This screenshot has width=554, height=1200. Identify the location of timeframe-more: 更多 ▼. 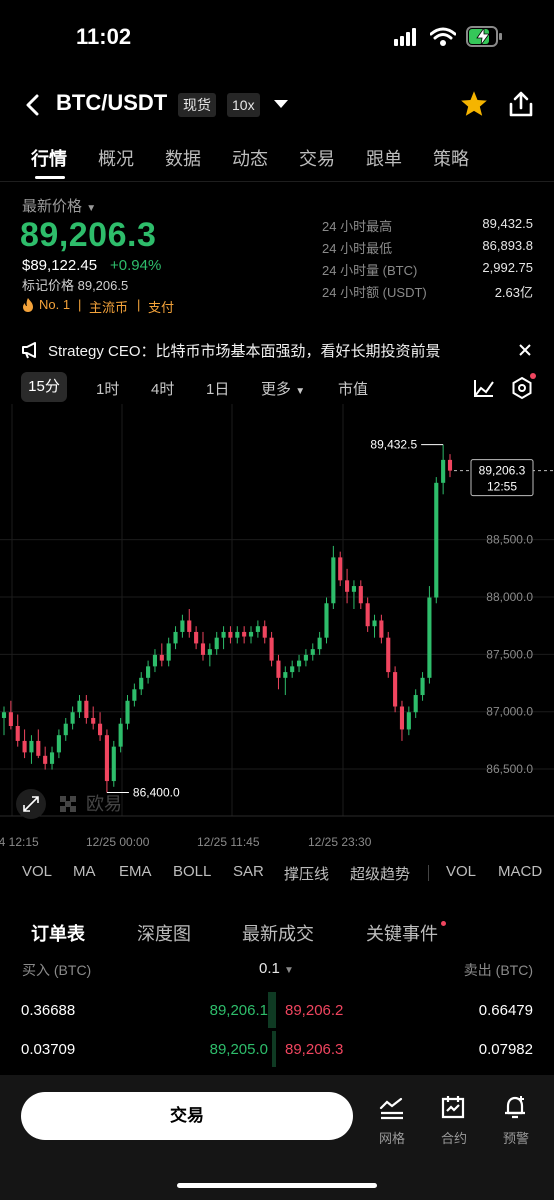
(283, 388).